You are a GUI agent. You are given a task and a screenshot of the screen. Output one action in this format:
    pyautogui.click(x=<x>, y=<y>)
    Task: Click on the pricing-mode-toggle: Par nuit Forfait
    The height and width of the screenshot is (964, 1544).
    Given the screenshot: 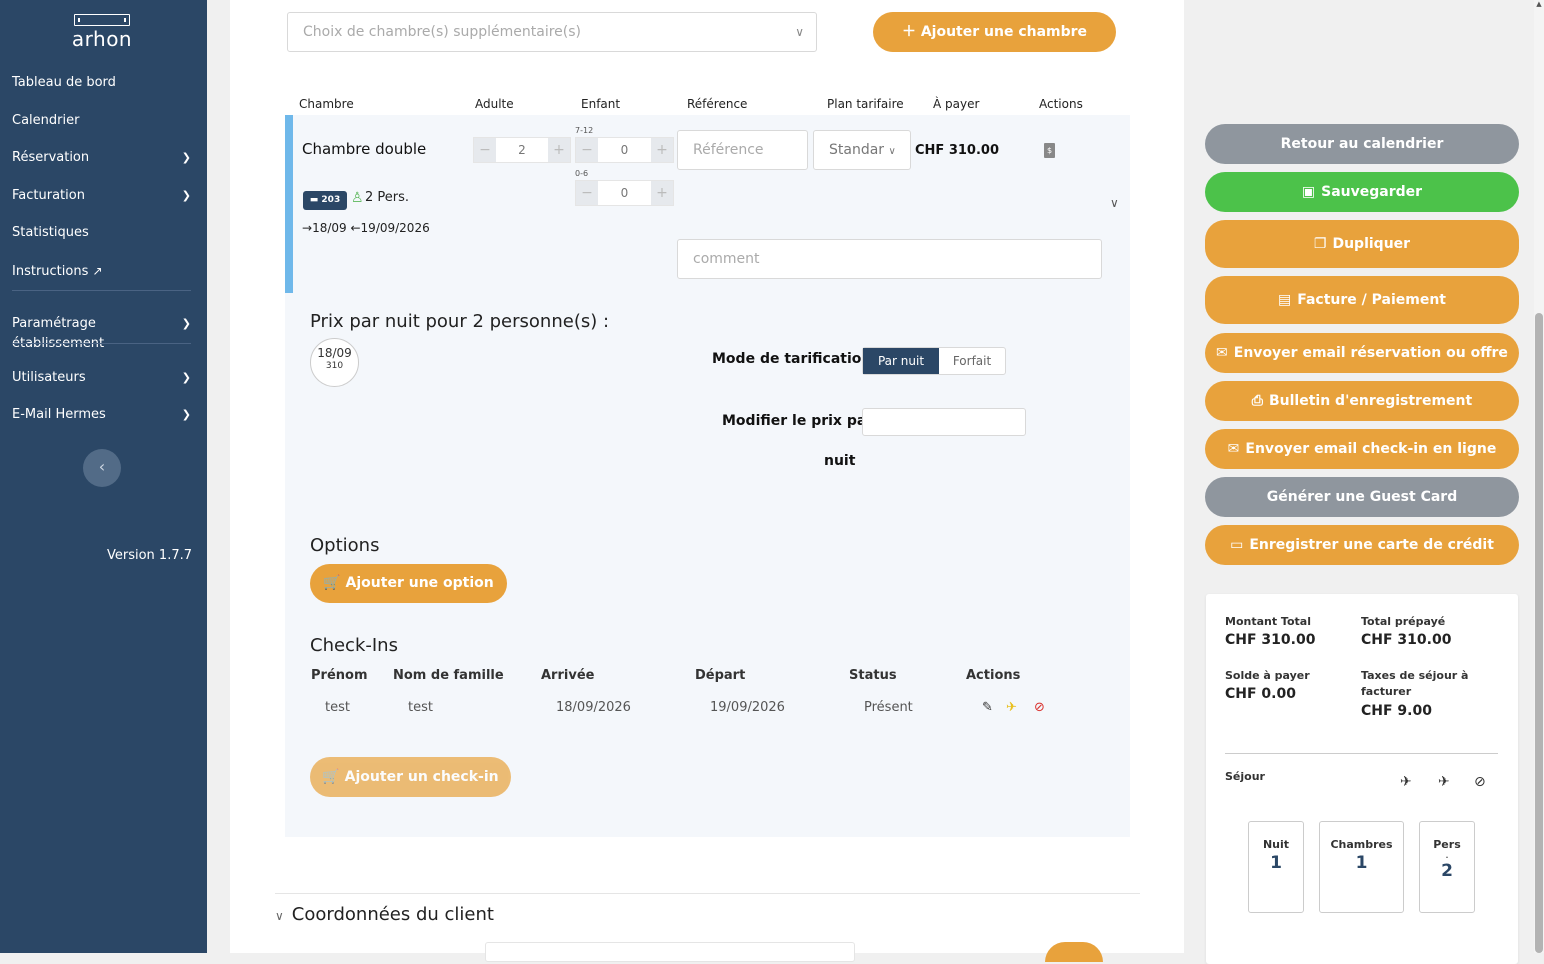 What is the action you would take?
    pyautogui.click(x=934, y=361)
    